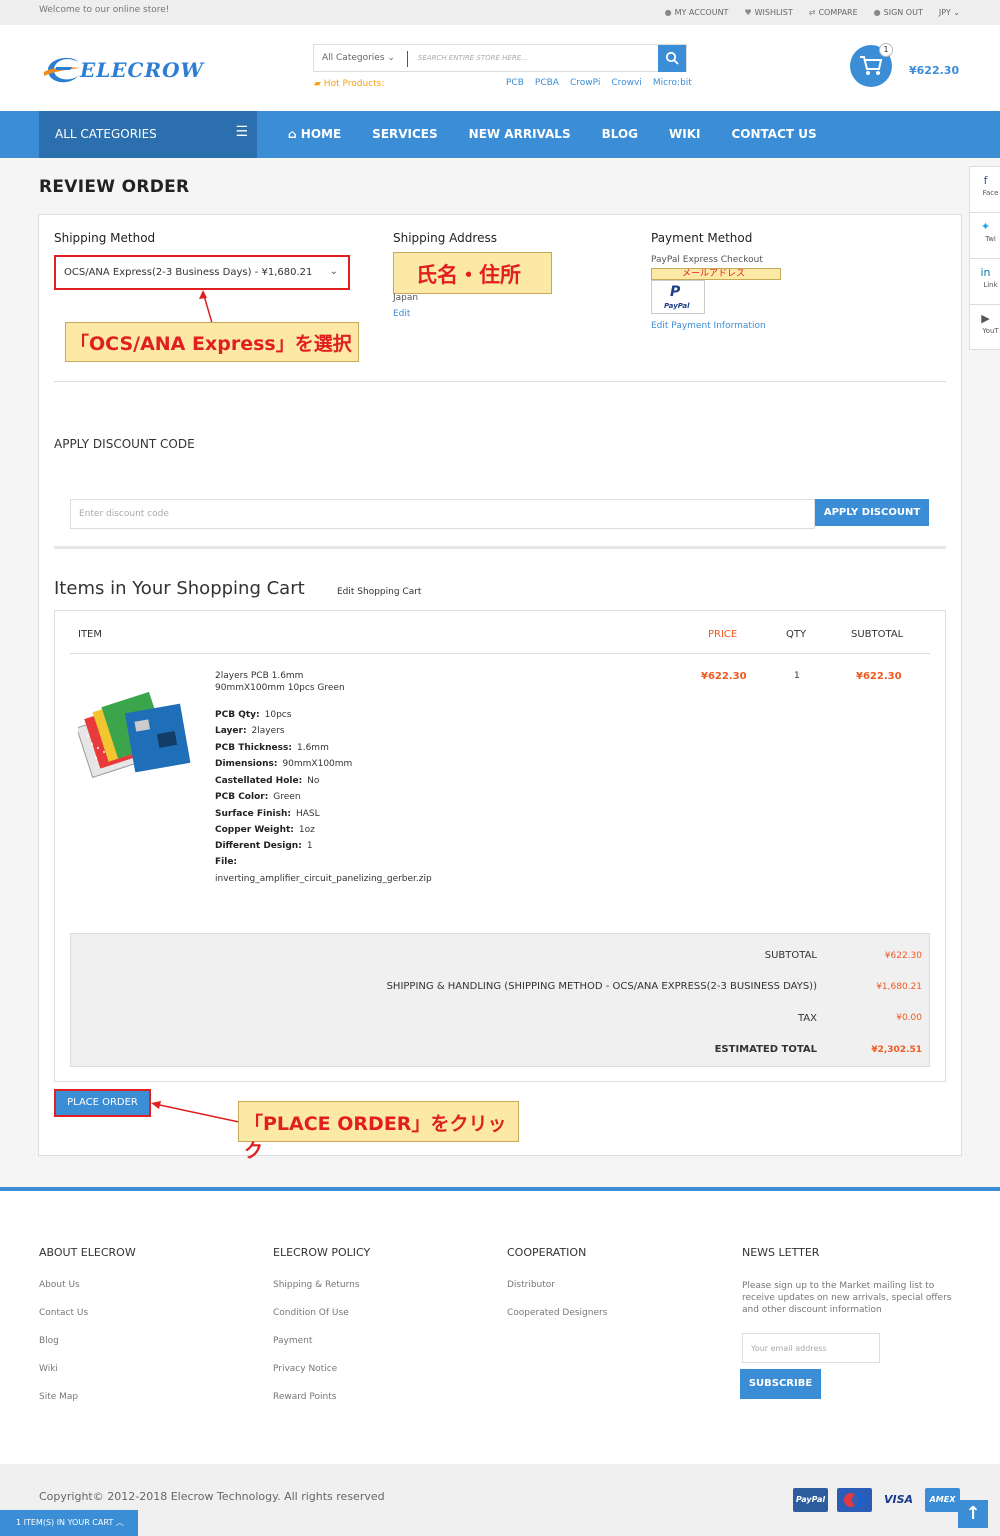 This screenshot has width=1000, height=1536. I want to click on footer-link: Wiki, so click(48, 1369).